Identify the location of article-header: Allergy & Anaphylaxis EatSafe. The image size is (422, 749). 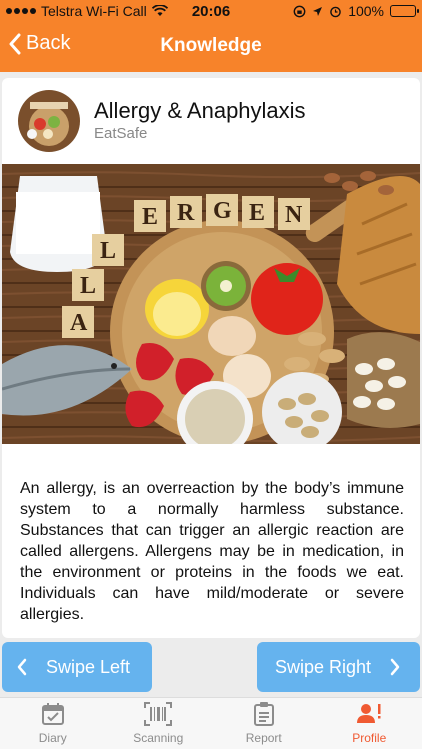
(211, 120).